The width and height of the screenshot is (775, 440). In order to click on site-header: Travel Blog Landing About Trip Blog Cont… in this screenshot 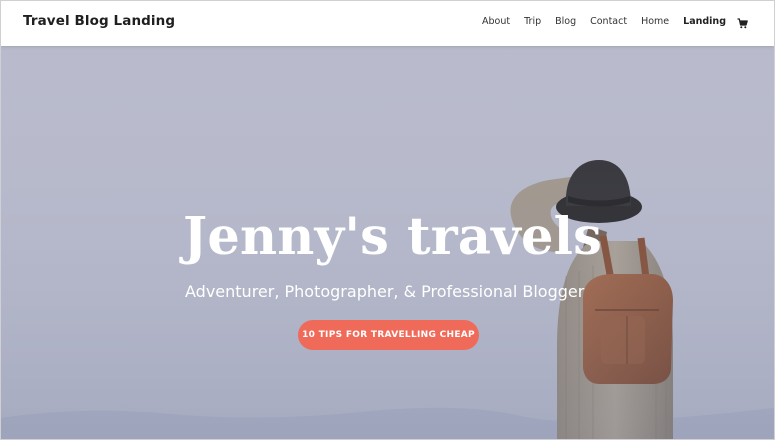, I will do `click(387, 23)`.